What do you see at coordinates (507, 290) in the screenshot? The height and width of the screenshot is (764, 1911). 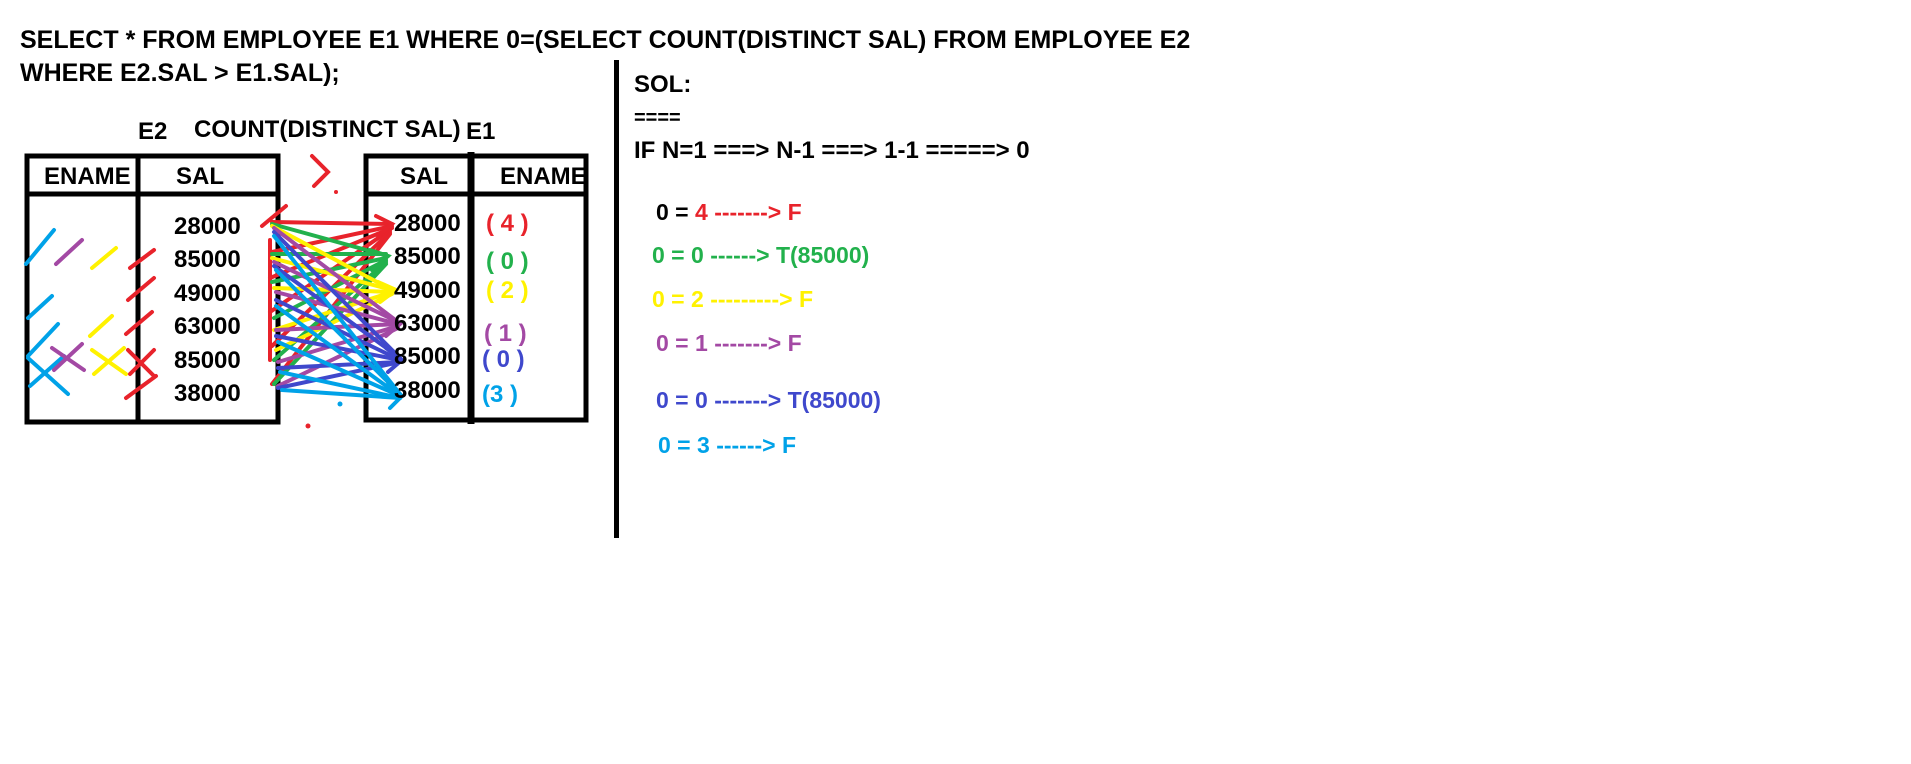 I see `e1-count-cell: ( 2 )` at bounding box center [507, 290].